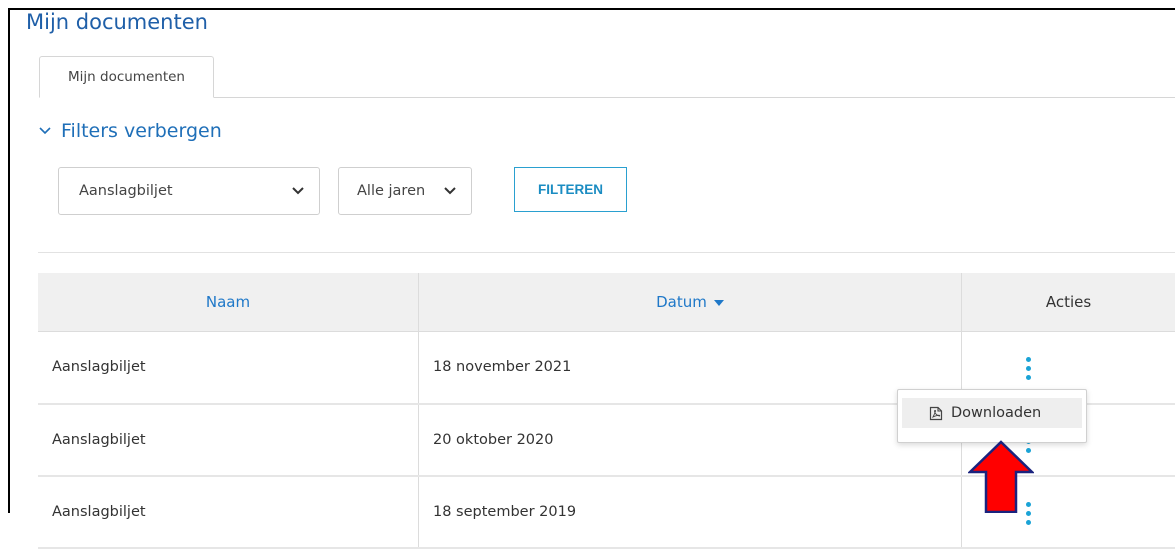  Describe the element at coordinates (117, 22) in the screenshot. I see `page-title: Mijn documenten` at that location.